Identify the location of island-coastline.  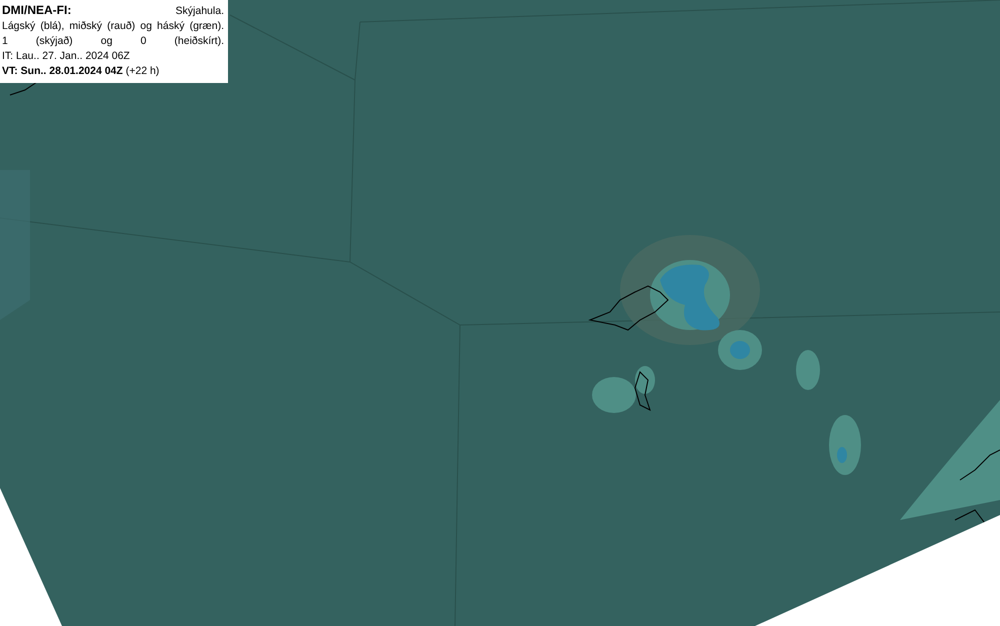
(642, 391).